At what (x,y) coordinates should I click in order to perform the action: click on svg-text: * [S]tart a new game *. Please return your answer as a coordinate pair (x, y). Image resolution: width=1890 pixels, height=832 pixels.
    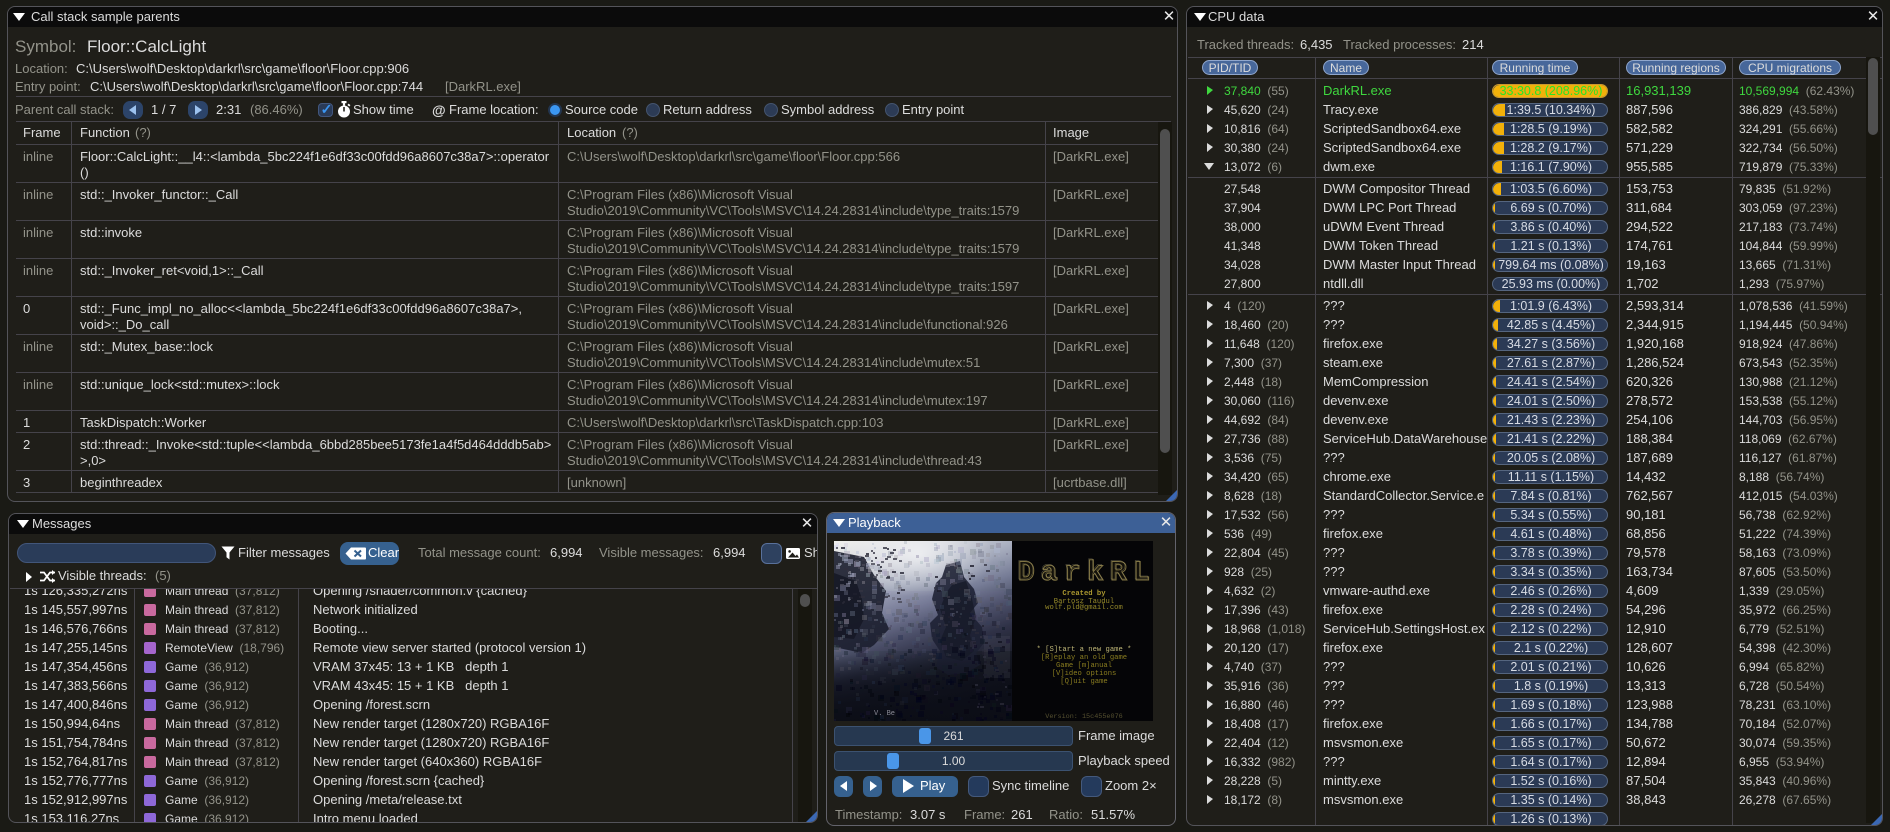
    Looking at the image, I should click on (1084, 650).